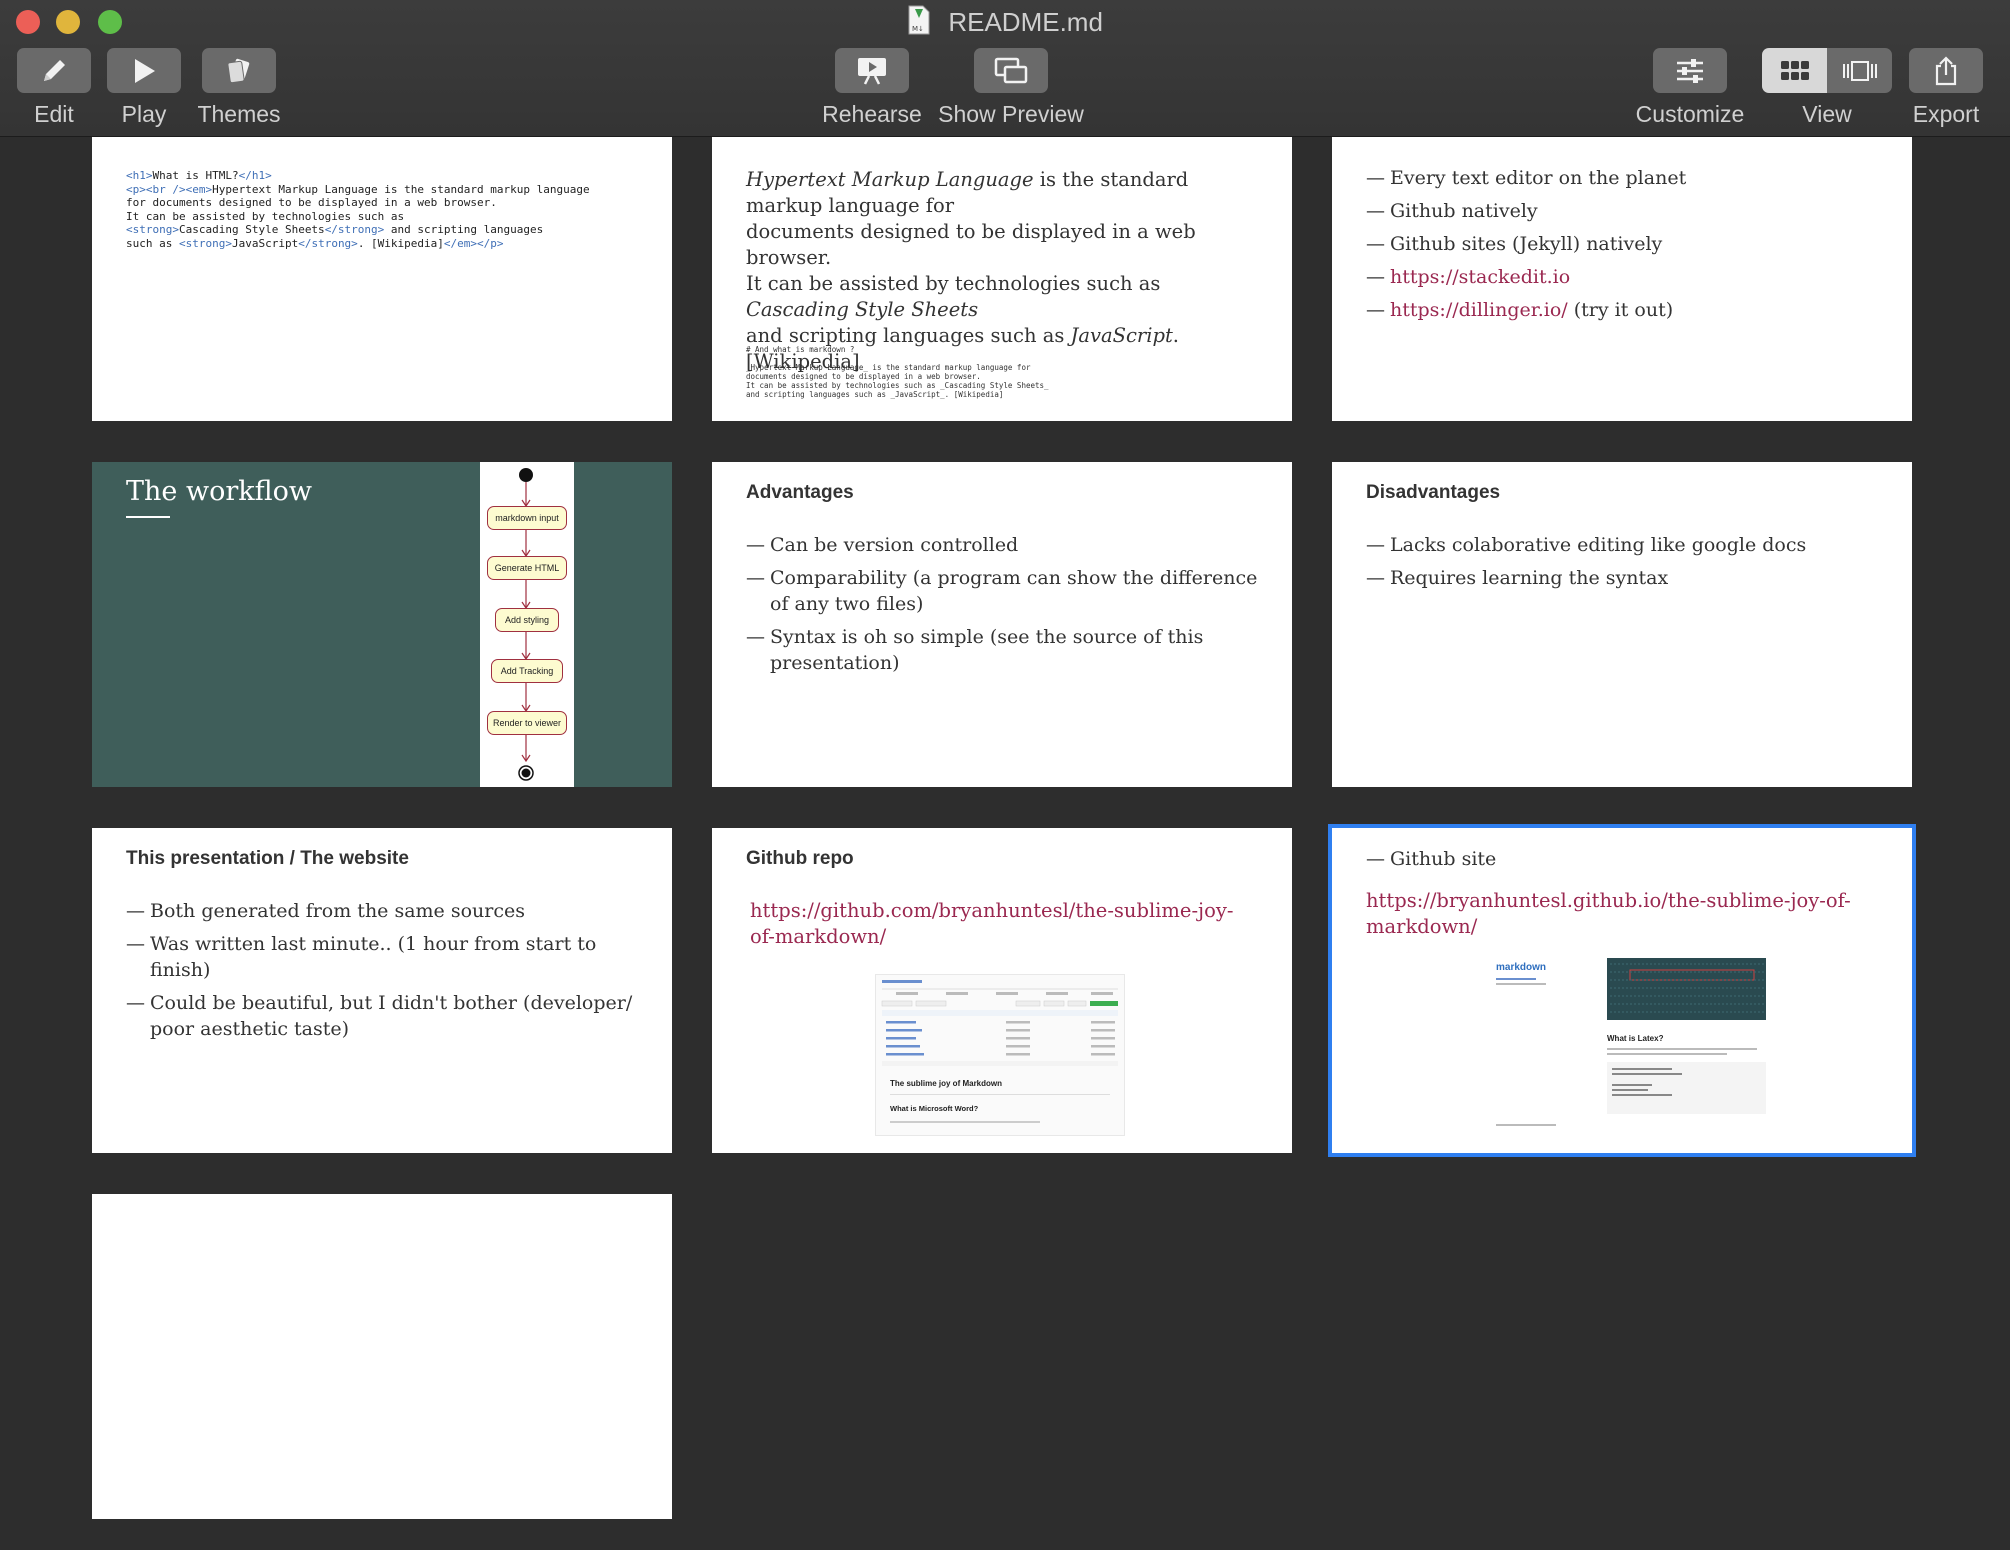 The height and width of the screenshot is (1550, 2010). Describe the element at coordinates (1631, 277) in the screenshot. I see `list-item: https://stackedit.io` at that location.